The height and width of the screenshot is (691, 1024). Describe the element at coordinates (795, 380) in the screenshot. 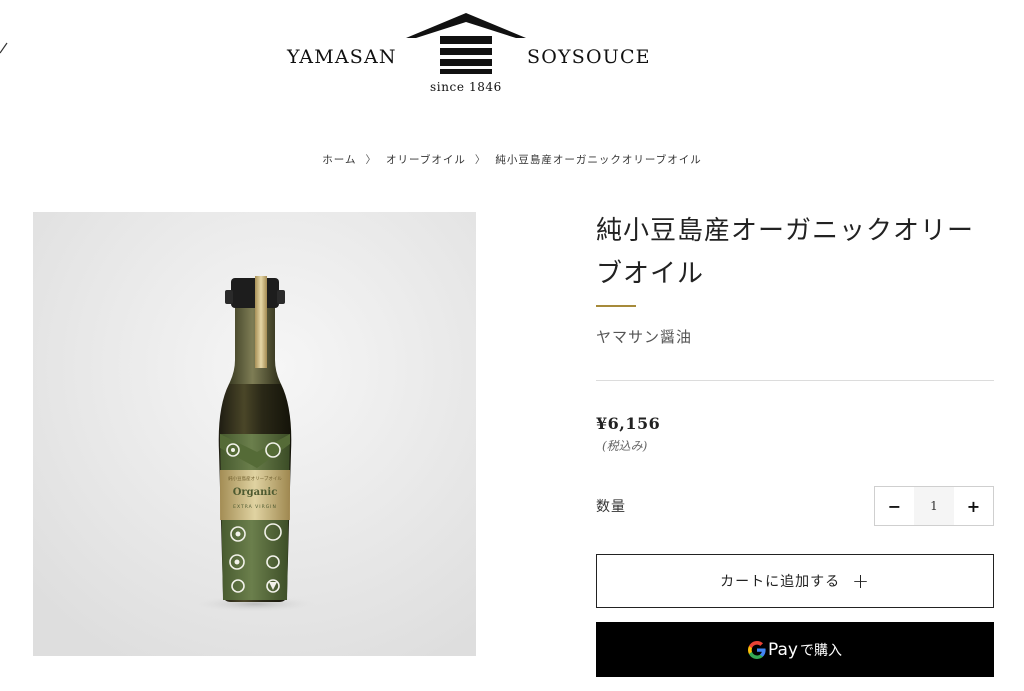

I see `section-divider` at that location.